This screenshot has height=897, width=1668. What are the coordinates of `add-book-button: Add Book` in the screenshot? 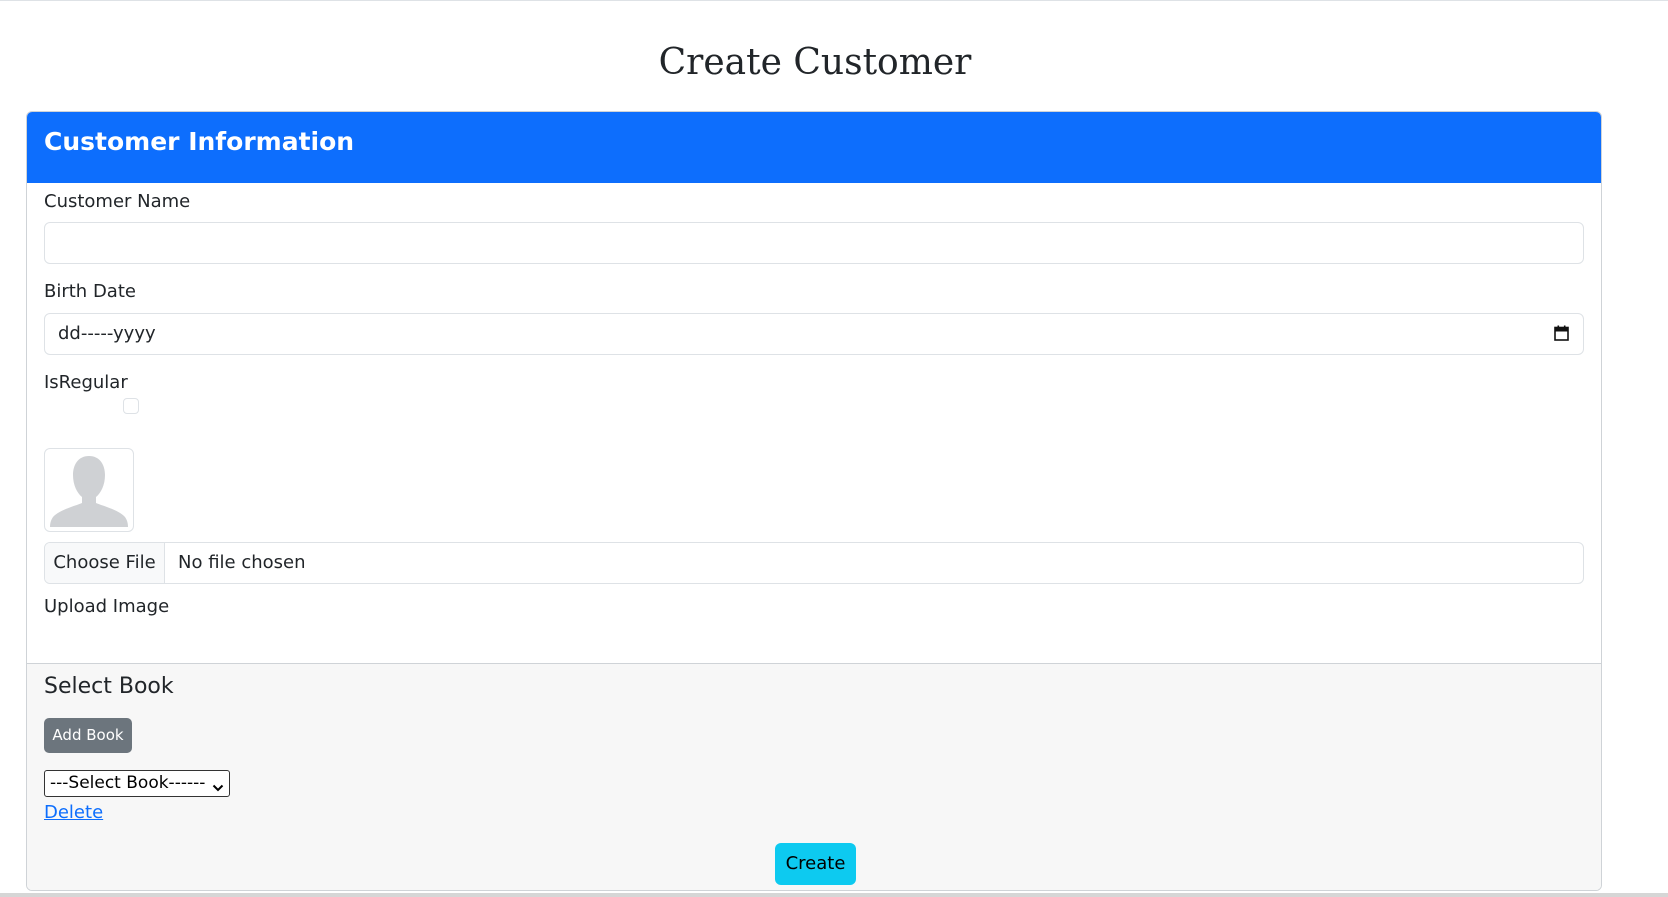 It's located at (88, 735).